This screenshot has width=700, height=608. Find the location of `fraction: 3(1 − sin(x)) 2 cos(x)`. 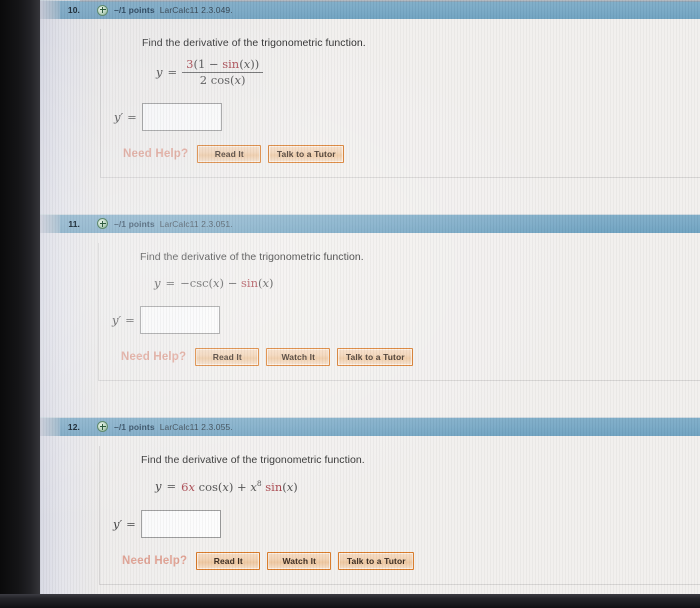

fraction: 3(1 − sin(x)) 2 cos(x) is located at coordinates (223, 72).